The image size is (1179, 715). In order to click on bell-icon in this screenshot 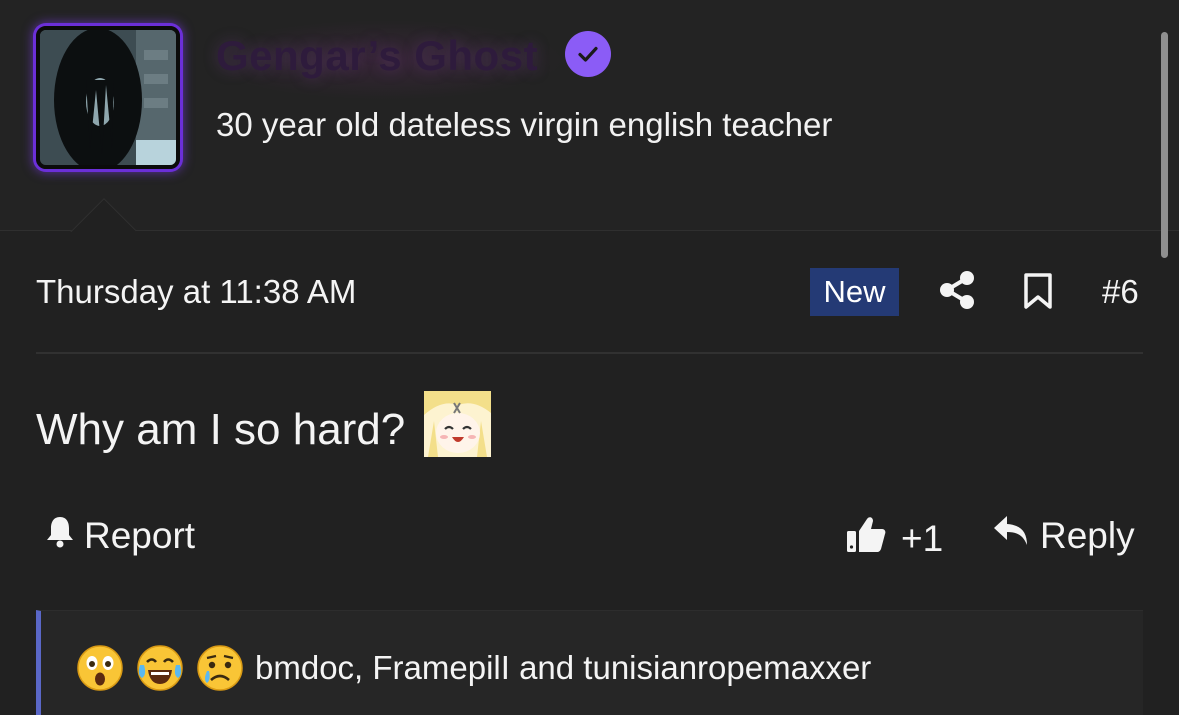, I will do `click(60, 535)`.